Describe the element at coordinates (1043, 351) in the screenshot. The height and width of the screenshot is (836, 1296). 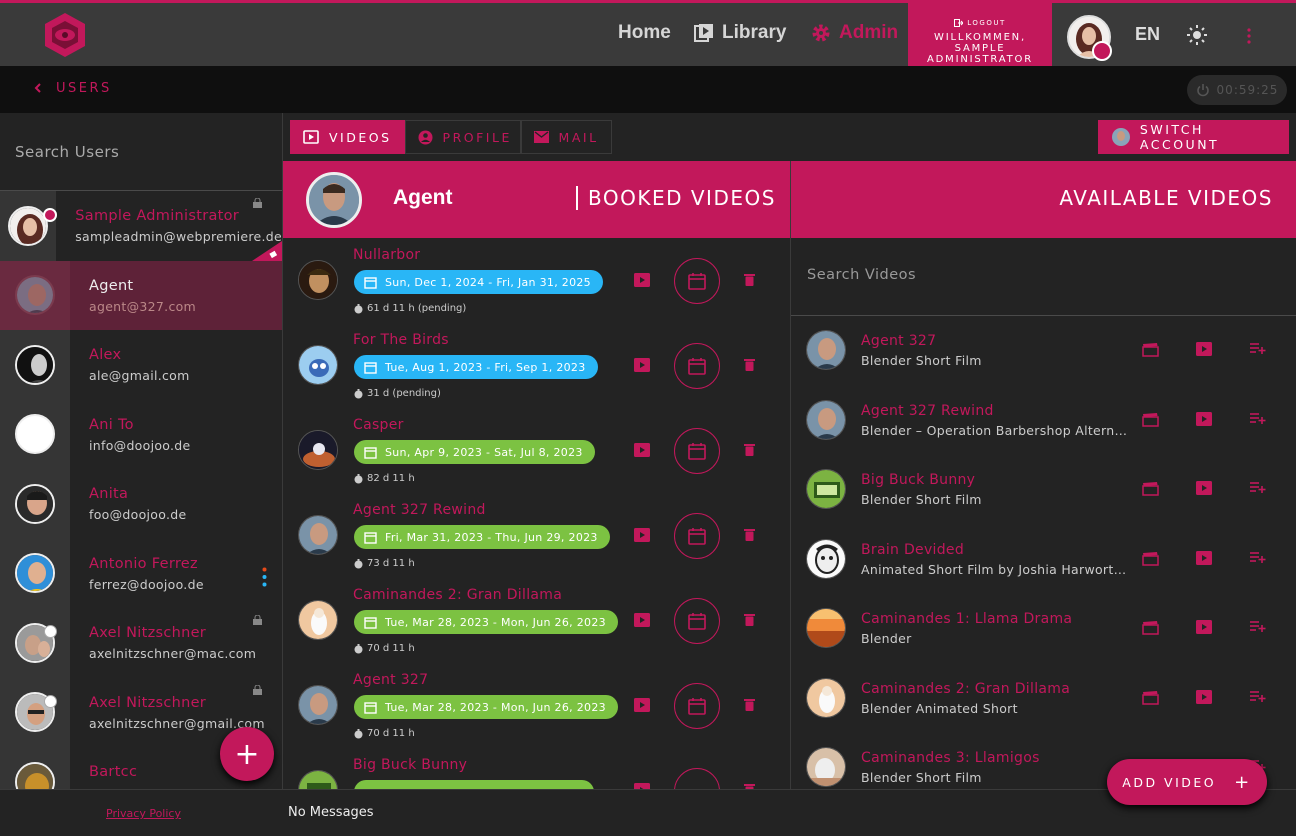
I see `available-video-item: Agent 327 Blender Short Film` at that location.